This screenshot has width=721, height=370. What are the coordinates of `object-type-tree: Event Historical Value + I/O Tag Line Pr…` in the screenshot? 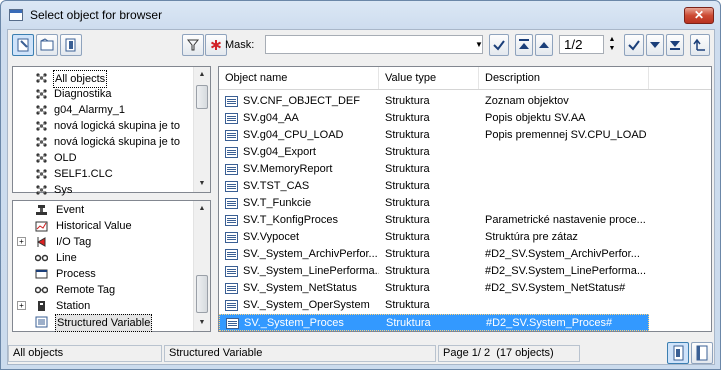 It's located at (111, 266).